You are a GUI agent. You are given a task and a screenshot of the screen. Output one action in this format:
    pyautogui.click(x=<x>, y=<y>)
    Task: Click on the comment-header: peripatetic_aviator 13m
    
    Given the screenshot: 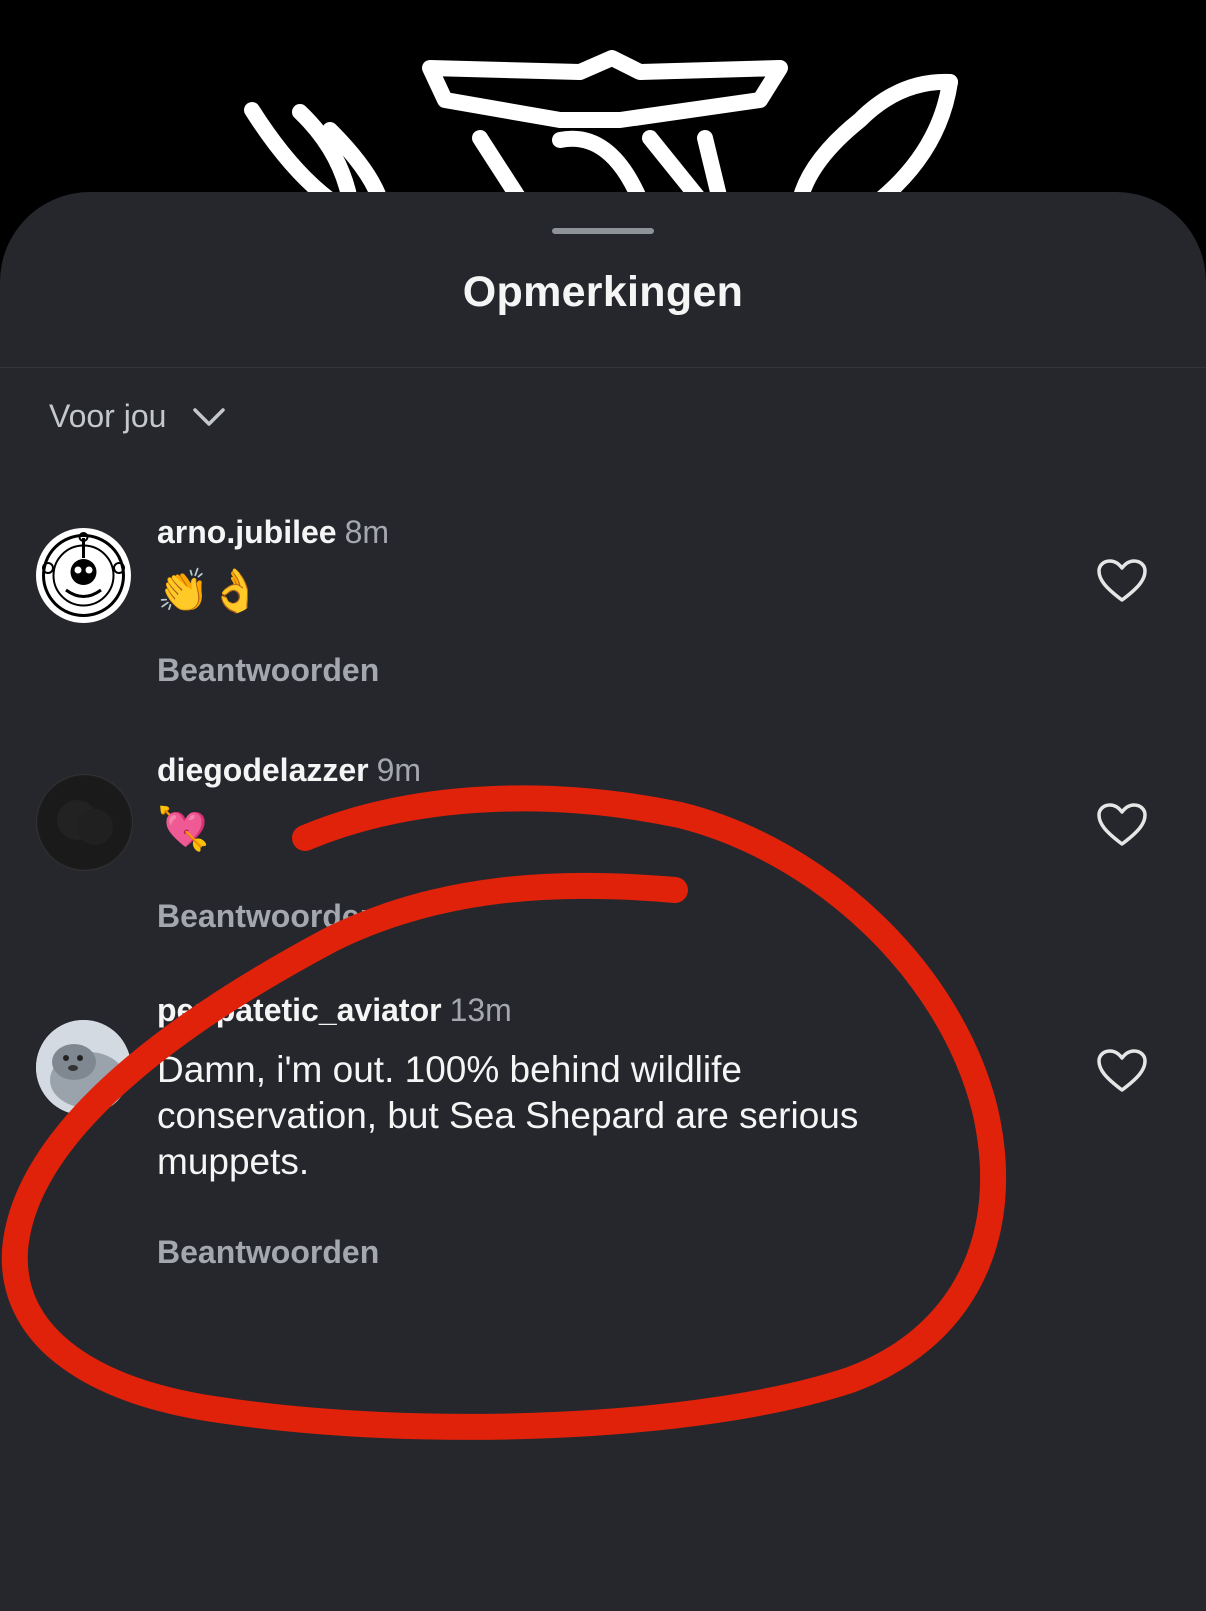 What is the action you would take?
    pyautogui.click(x=334, y=1010)
    